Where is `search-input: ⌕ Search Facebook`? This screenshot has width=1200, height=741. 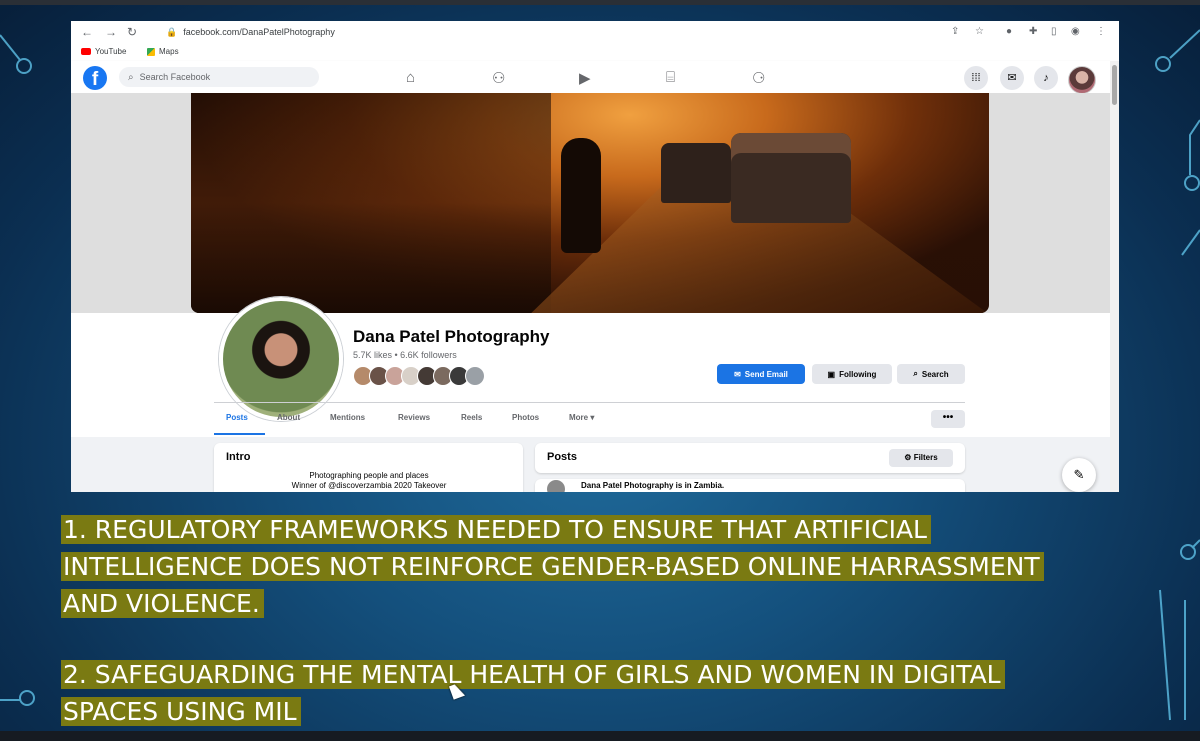 search-input: ⌕ Search Facebook is located at coordinates (219, 77).